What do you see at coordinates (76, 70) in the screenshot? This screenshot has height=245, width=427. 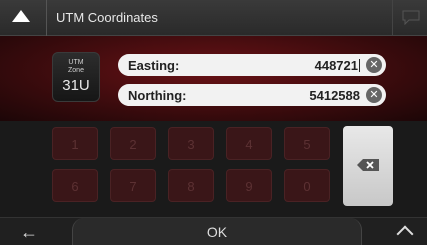 I see `zone-caption-zone: Zone` at bounding box center [76, 70].